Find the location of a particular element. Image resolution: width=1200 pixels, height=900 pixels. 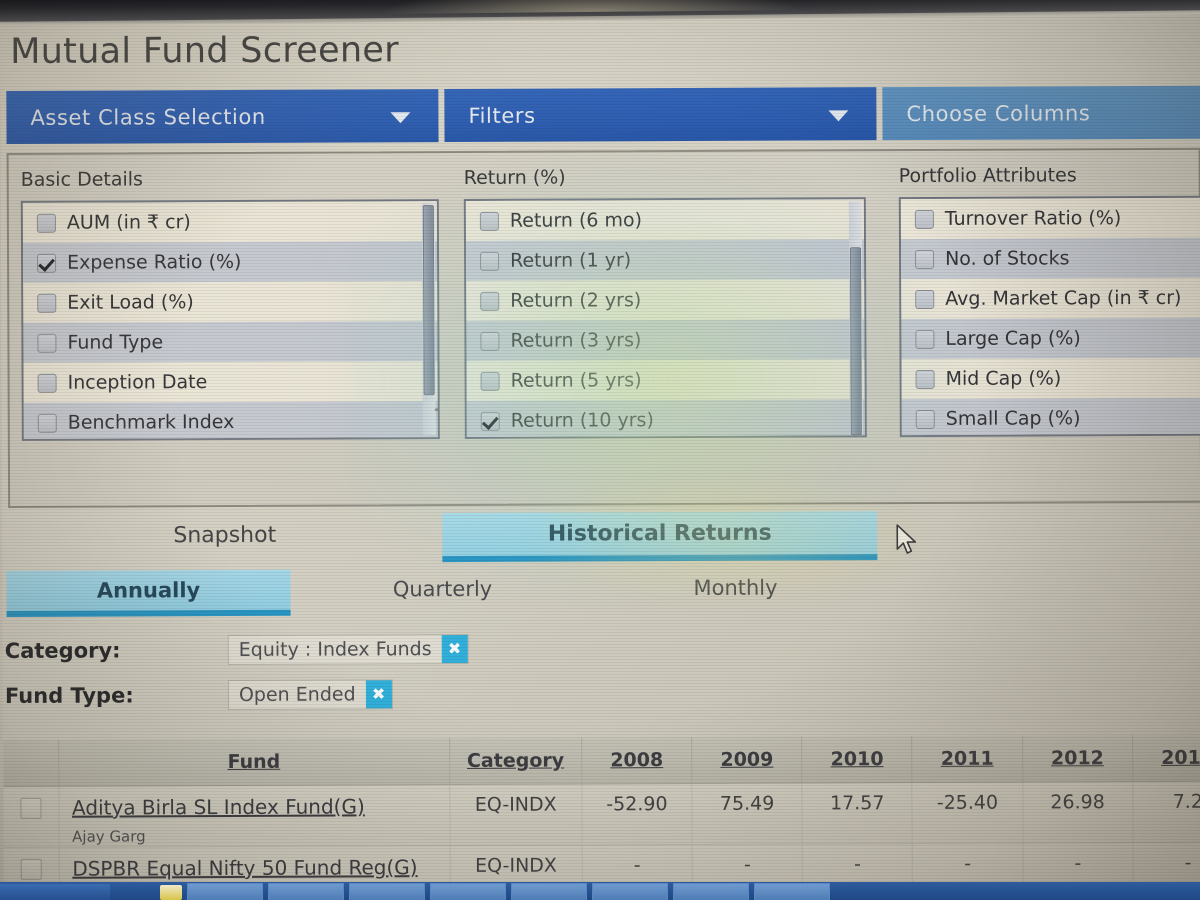

filter-label-category: Category: is located at coordinates (62, 650).